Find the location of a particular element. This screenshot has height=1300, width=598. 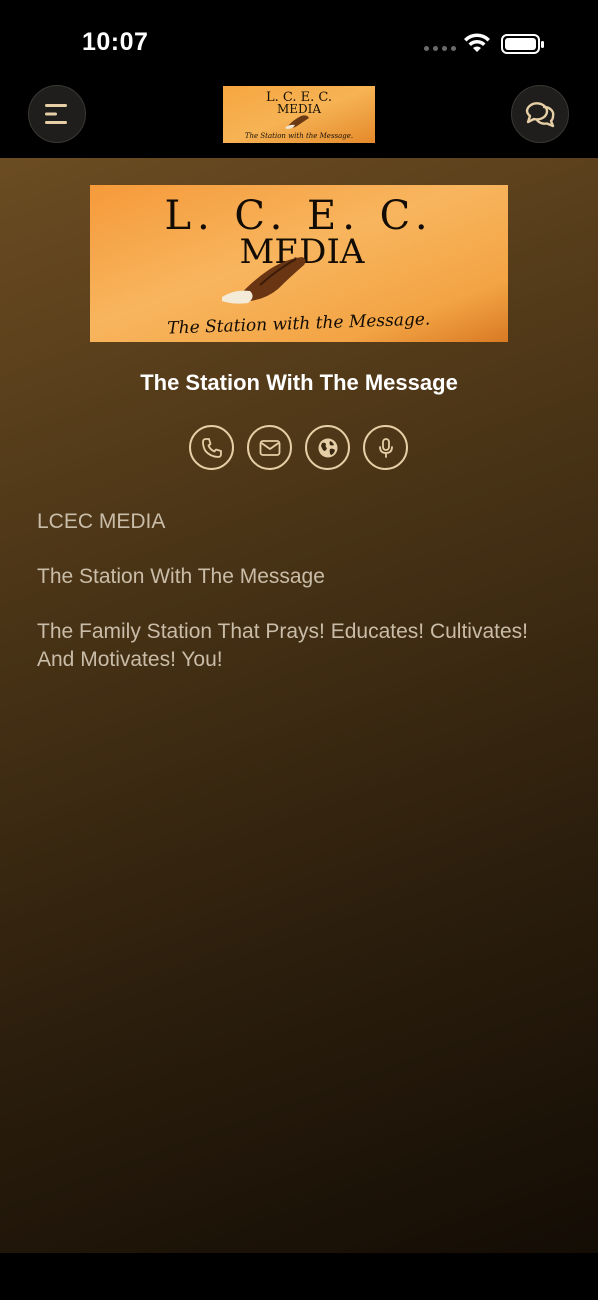

menu-button is located at coordinates (57, 114).